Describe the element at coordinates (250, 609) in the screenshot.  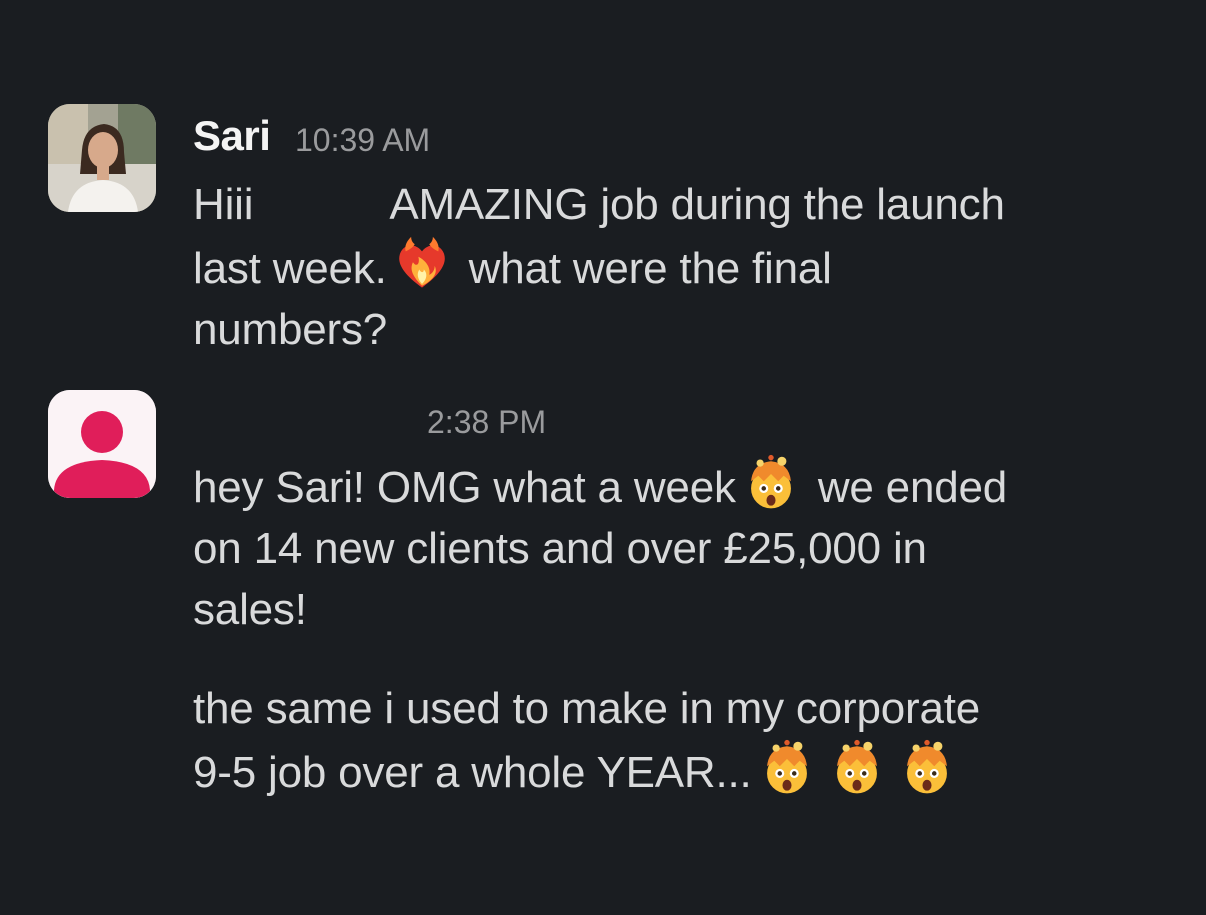
I see `message-text-segment: sales!` at that location.